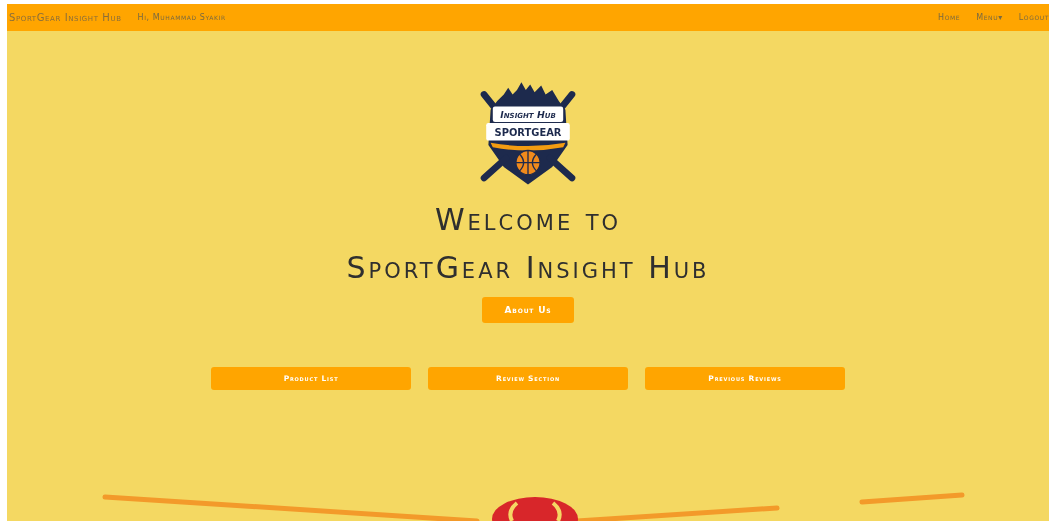 This screenshot has height=521, width=1049. I want to click on welcome-title: Welcome to, so click(528, 220).